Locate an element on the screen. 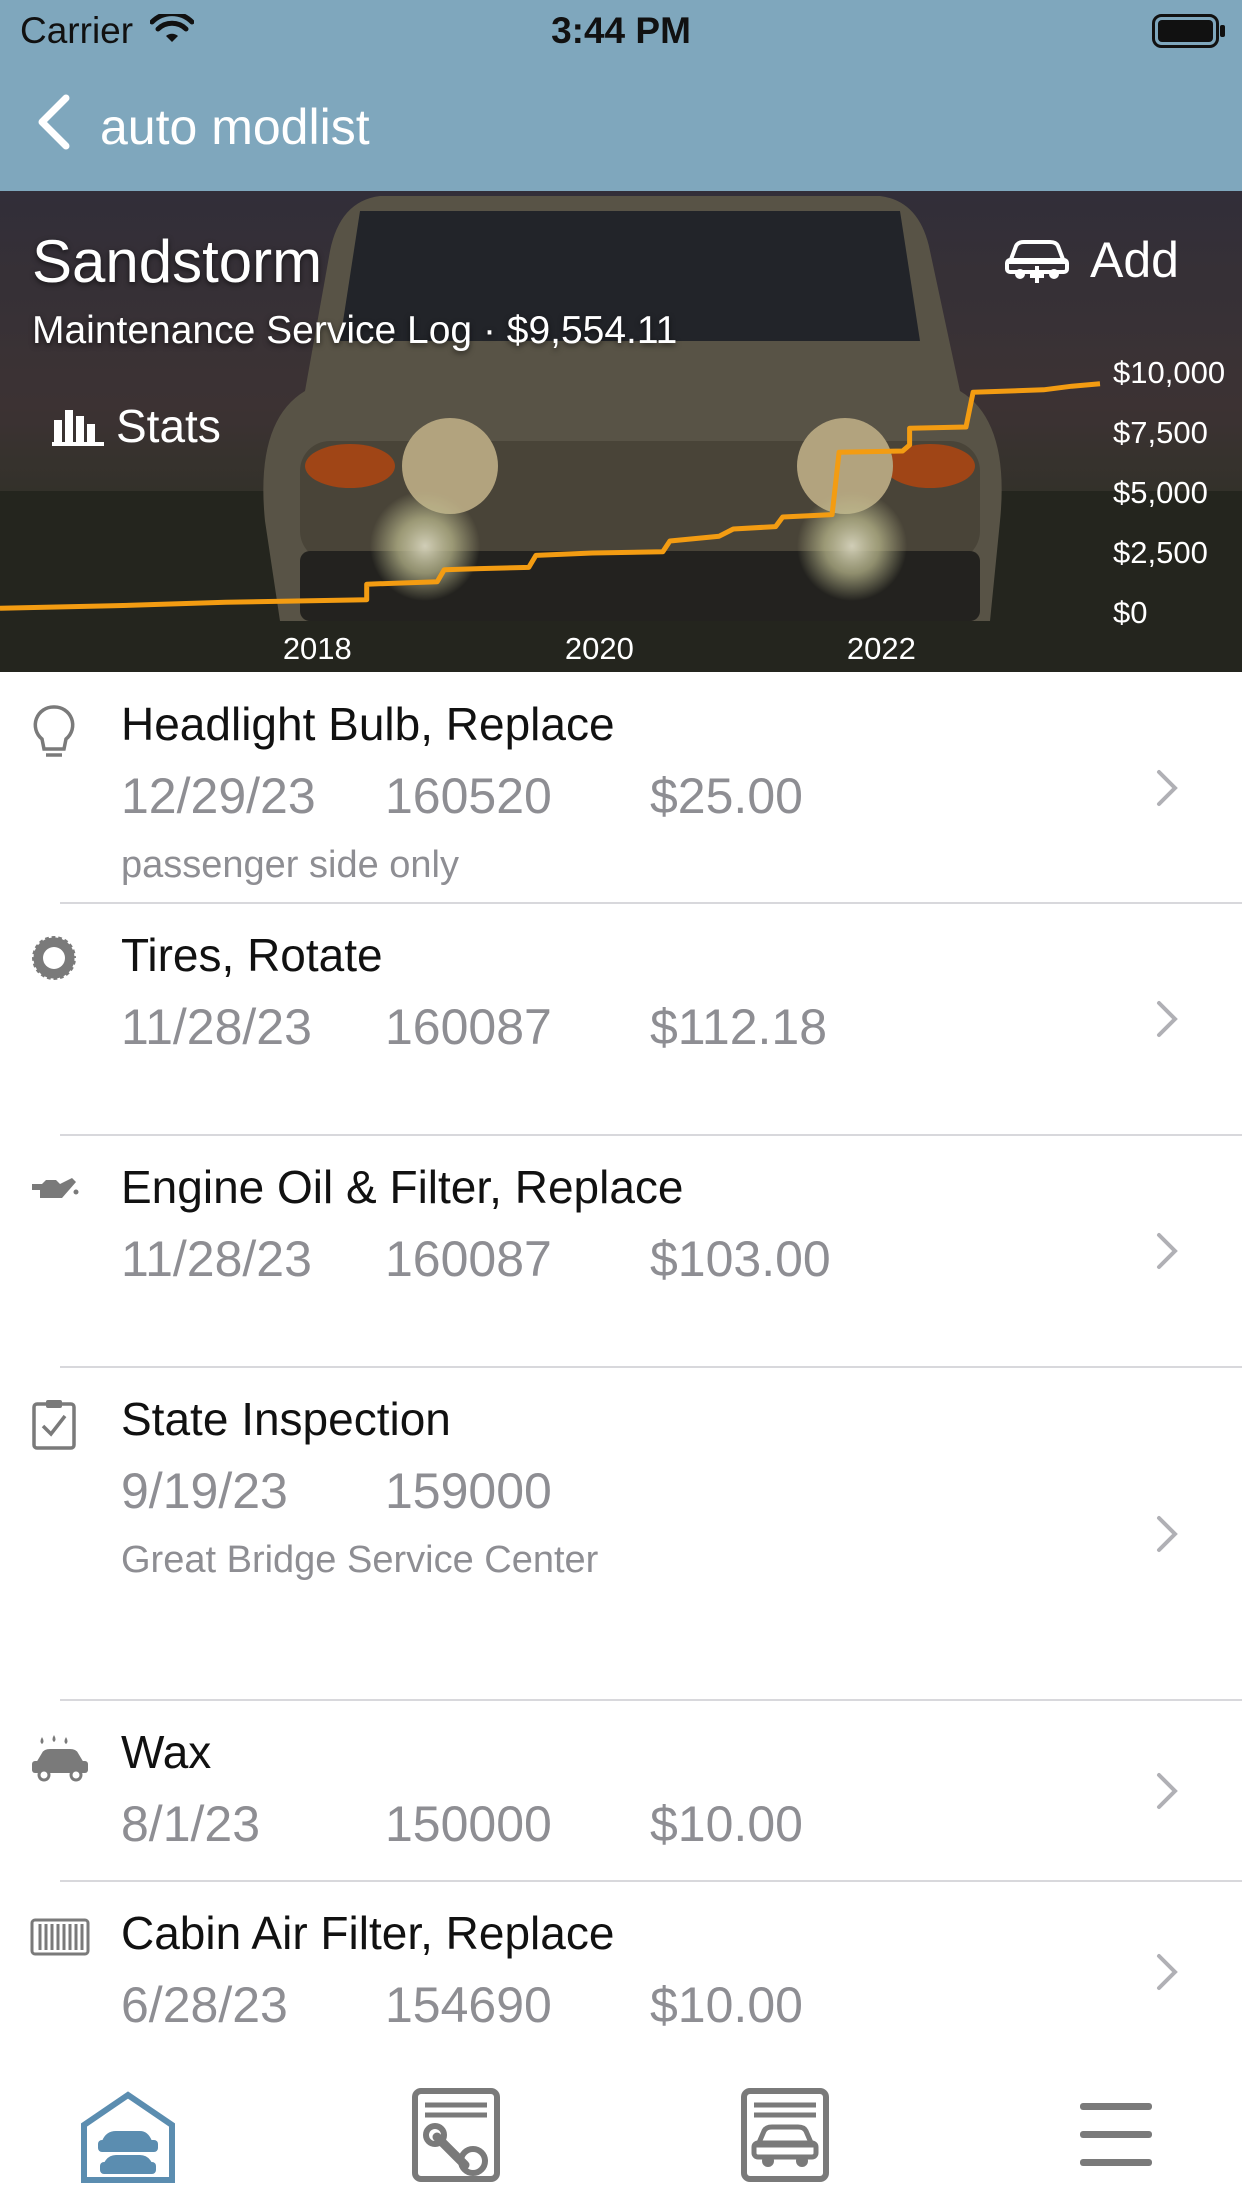  service-log-icon is located at coordinates (456, 2135).